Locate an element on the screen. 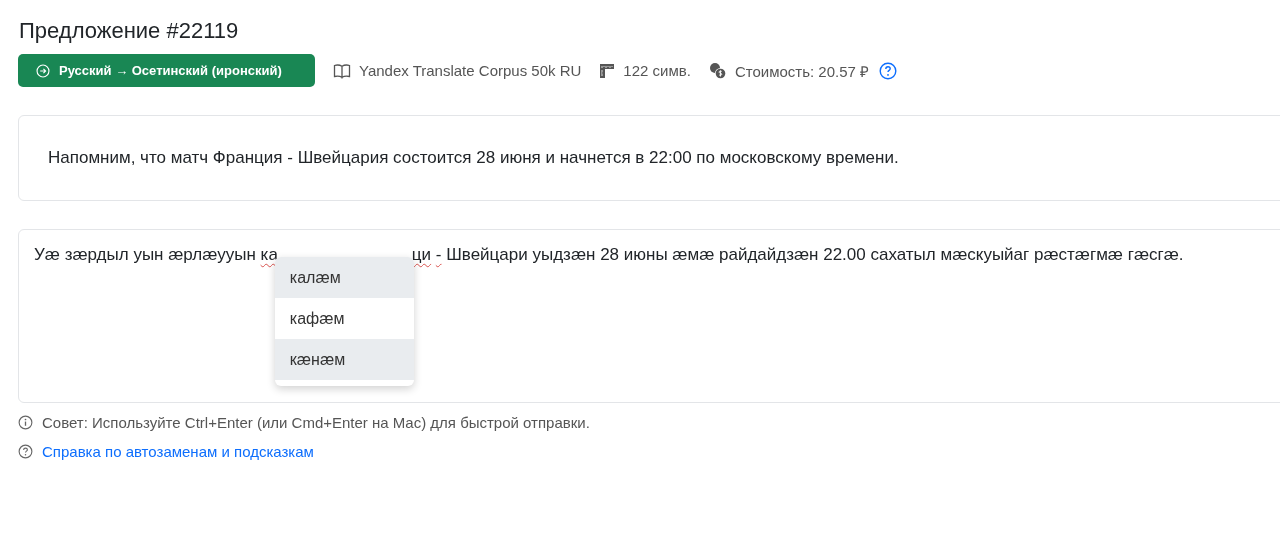 The image size is (1280, 542). book-icon is located at coordinates (342, 70).